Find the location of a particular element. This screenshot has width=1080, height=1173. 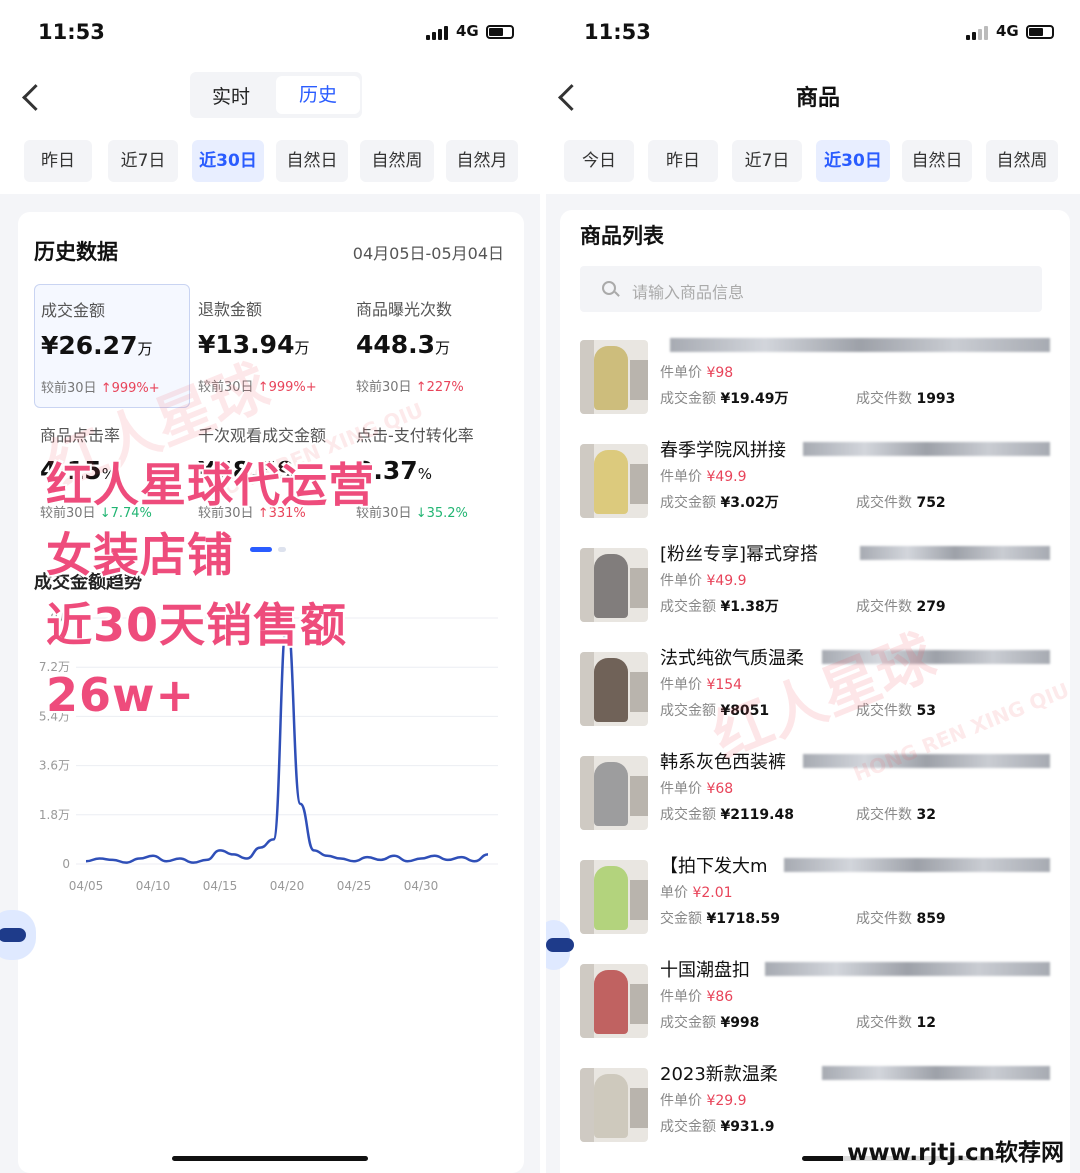

home-indicator is located at coordinates (270, 1158).